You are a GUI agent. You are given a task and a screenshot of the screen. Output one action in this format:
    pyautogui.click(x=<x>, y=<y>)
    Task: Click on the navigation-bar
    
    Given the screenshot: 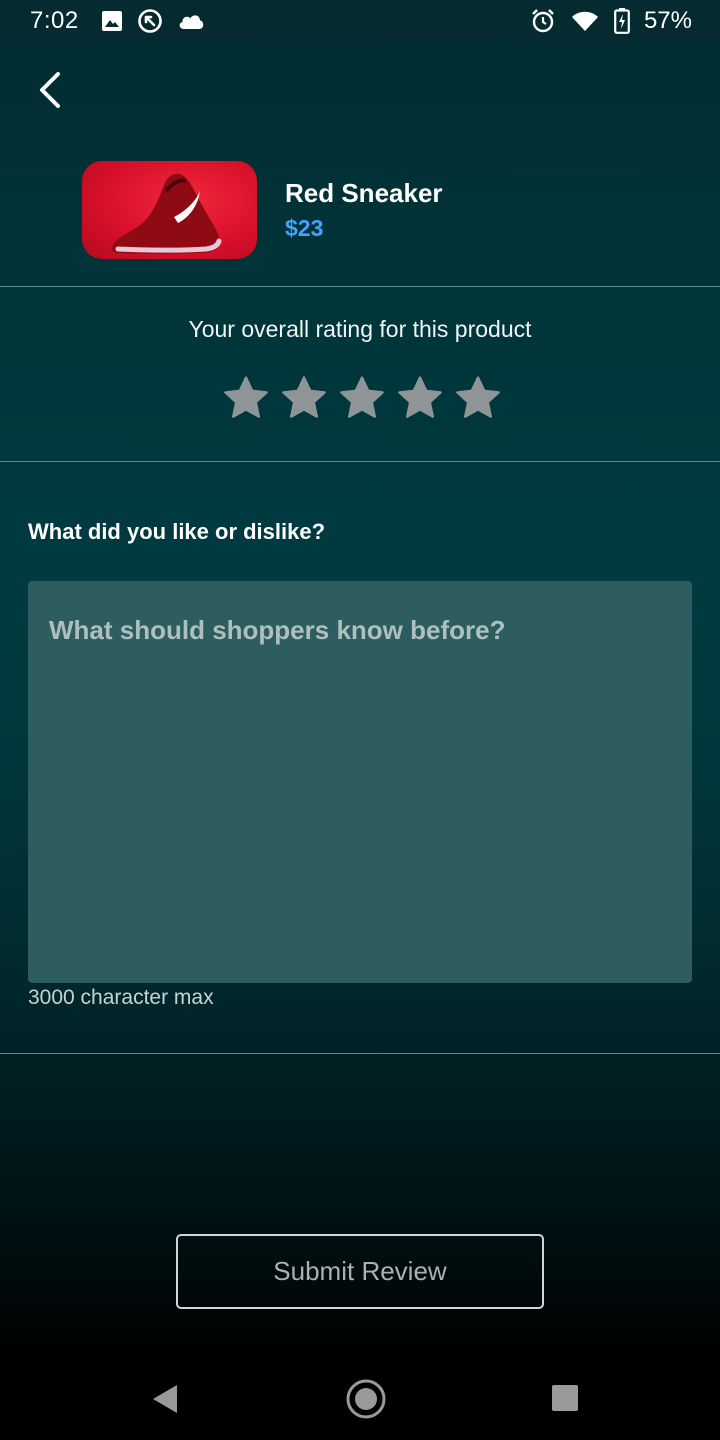 What is the action you would take?
    pyautogui.click(x=360, y=1396)
    